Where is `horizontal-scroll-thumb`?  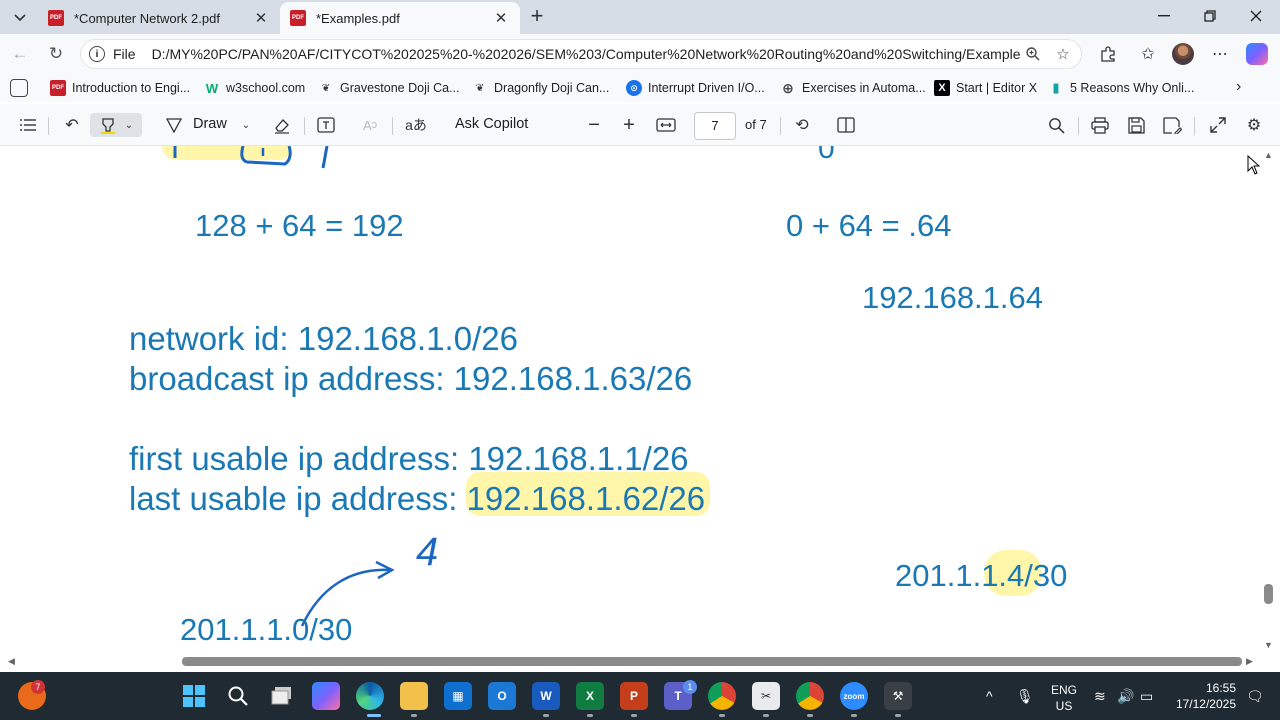
horizontal-scroll-thumb is located at coordinates (712, 661).